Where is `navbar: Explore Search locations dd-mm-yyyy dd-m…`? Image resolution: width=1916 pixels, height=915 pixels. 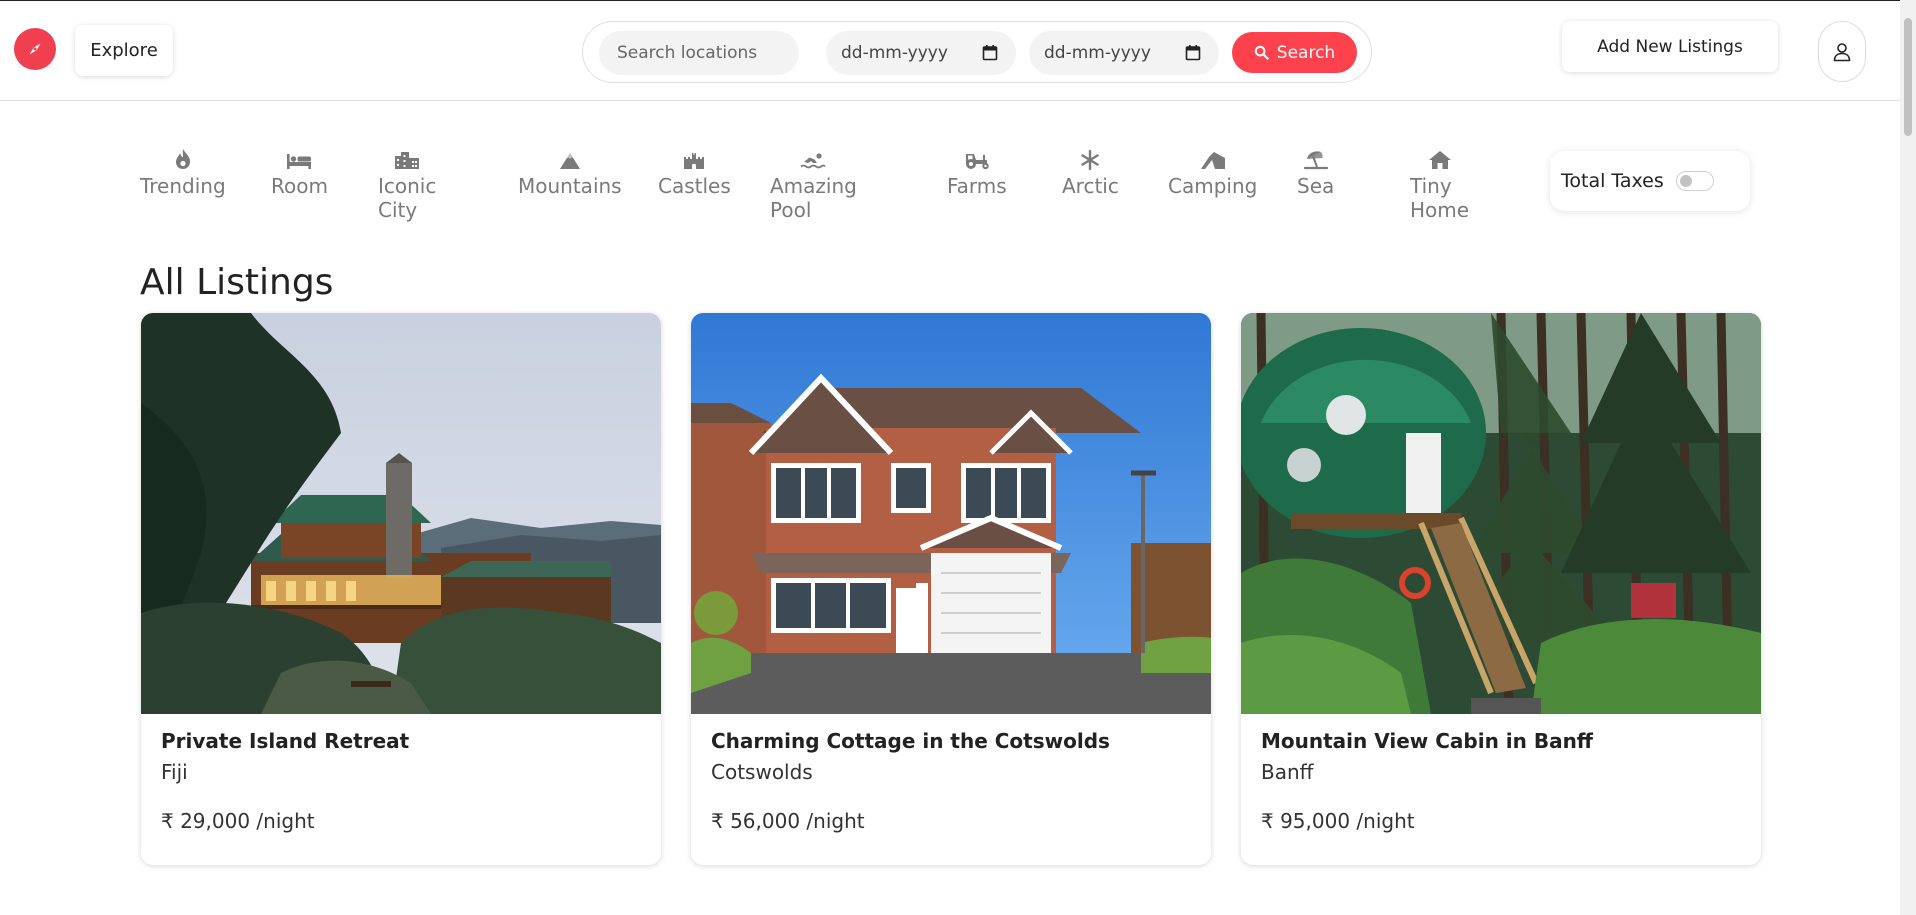
navbar: Explore Search locations dd-mm-yyyy dd-m… is located at coordinates (950, 50).